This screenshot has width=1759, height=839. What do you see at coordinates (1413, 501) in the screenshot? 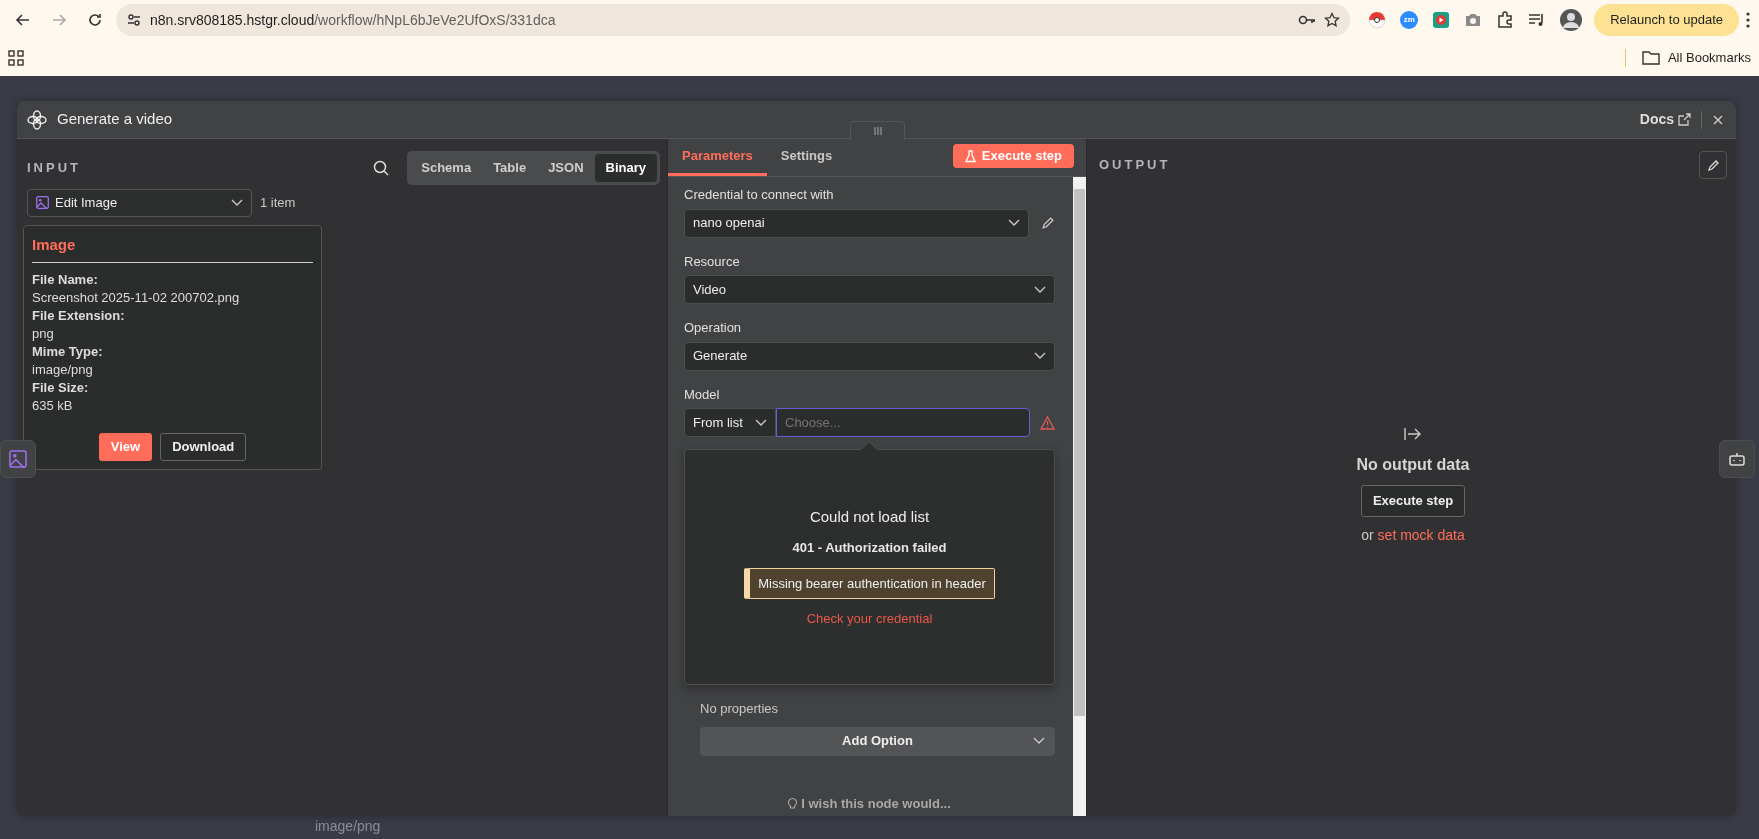
I see `execute-step-button: Execute step` at bounding box center [1413, 501].